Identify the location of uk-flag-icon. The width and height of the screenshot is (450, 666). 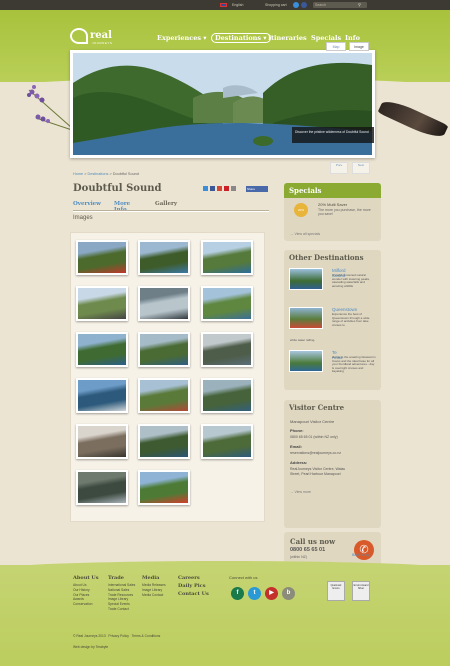
(223, 5).